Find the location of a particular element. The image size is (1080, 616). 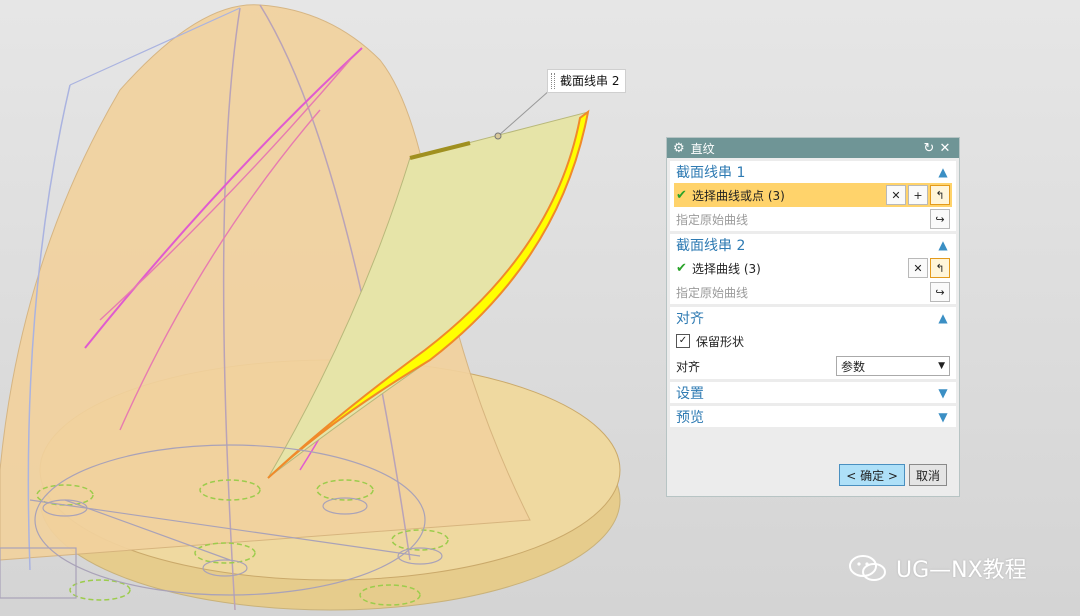

preview-header: 预览 ▼ is located at coordinates (813, 416).